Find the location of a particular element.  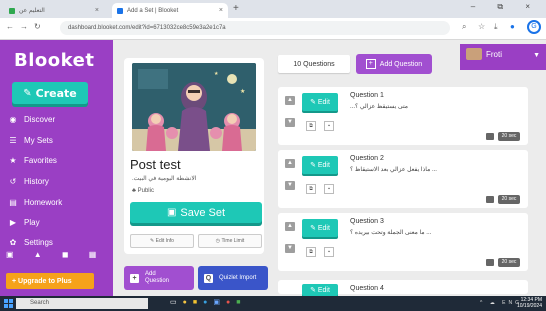

set-title: Post test is located at coordinates (155, 164).